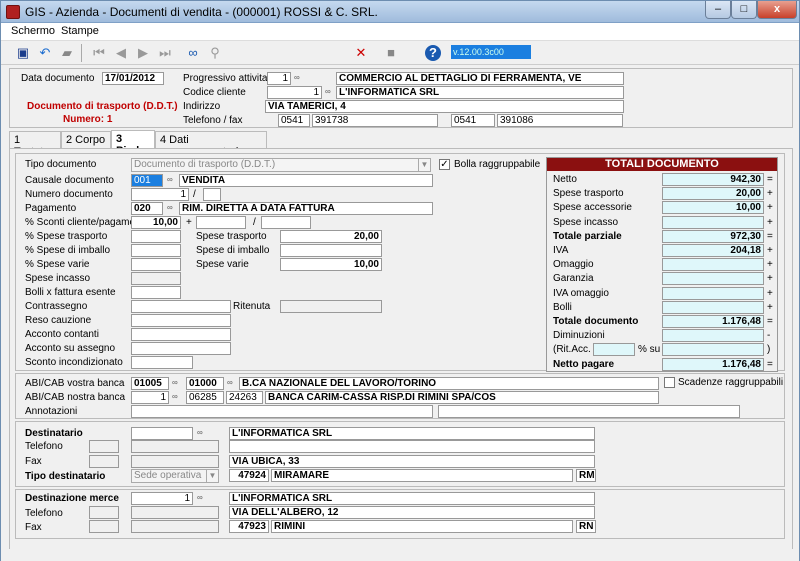 The image size is (800, 561). Describe the element at coordinates (306, 208) in the screenshot. I see `payment-description: RIM. DIRETTA A DATA FATTURA` at that location.